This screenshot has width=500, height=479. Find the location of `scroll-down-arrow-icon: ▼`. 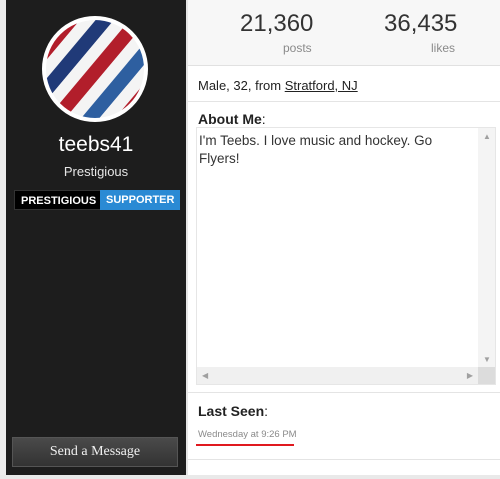

scroll-down-arrow-icon: ▼ is located at coordinates (487, 359).